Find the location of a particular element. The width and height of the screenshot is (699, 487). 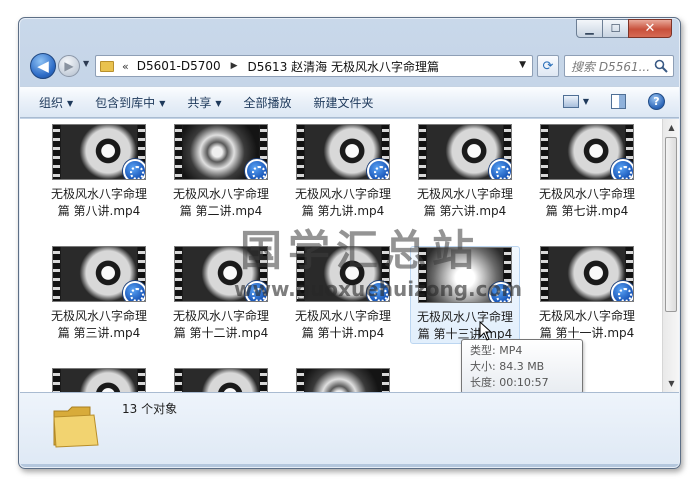

item-count: 13 个对象 is located at coordinates (150, 409).